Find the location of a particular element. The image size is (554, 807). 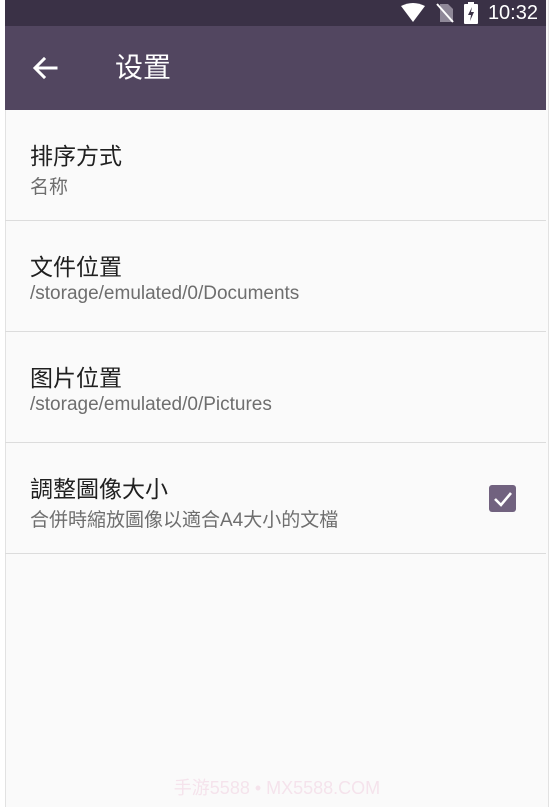

pref-summary: 合併時縮放圖像以適合A4大小的文檔 is located at coordinates (184, 520).